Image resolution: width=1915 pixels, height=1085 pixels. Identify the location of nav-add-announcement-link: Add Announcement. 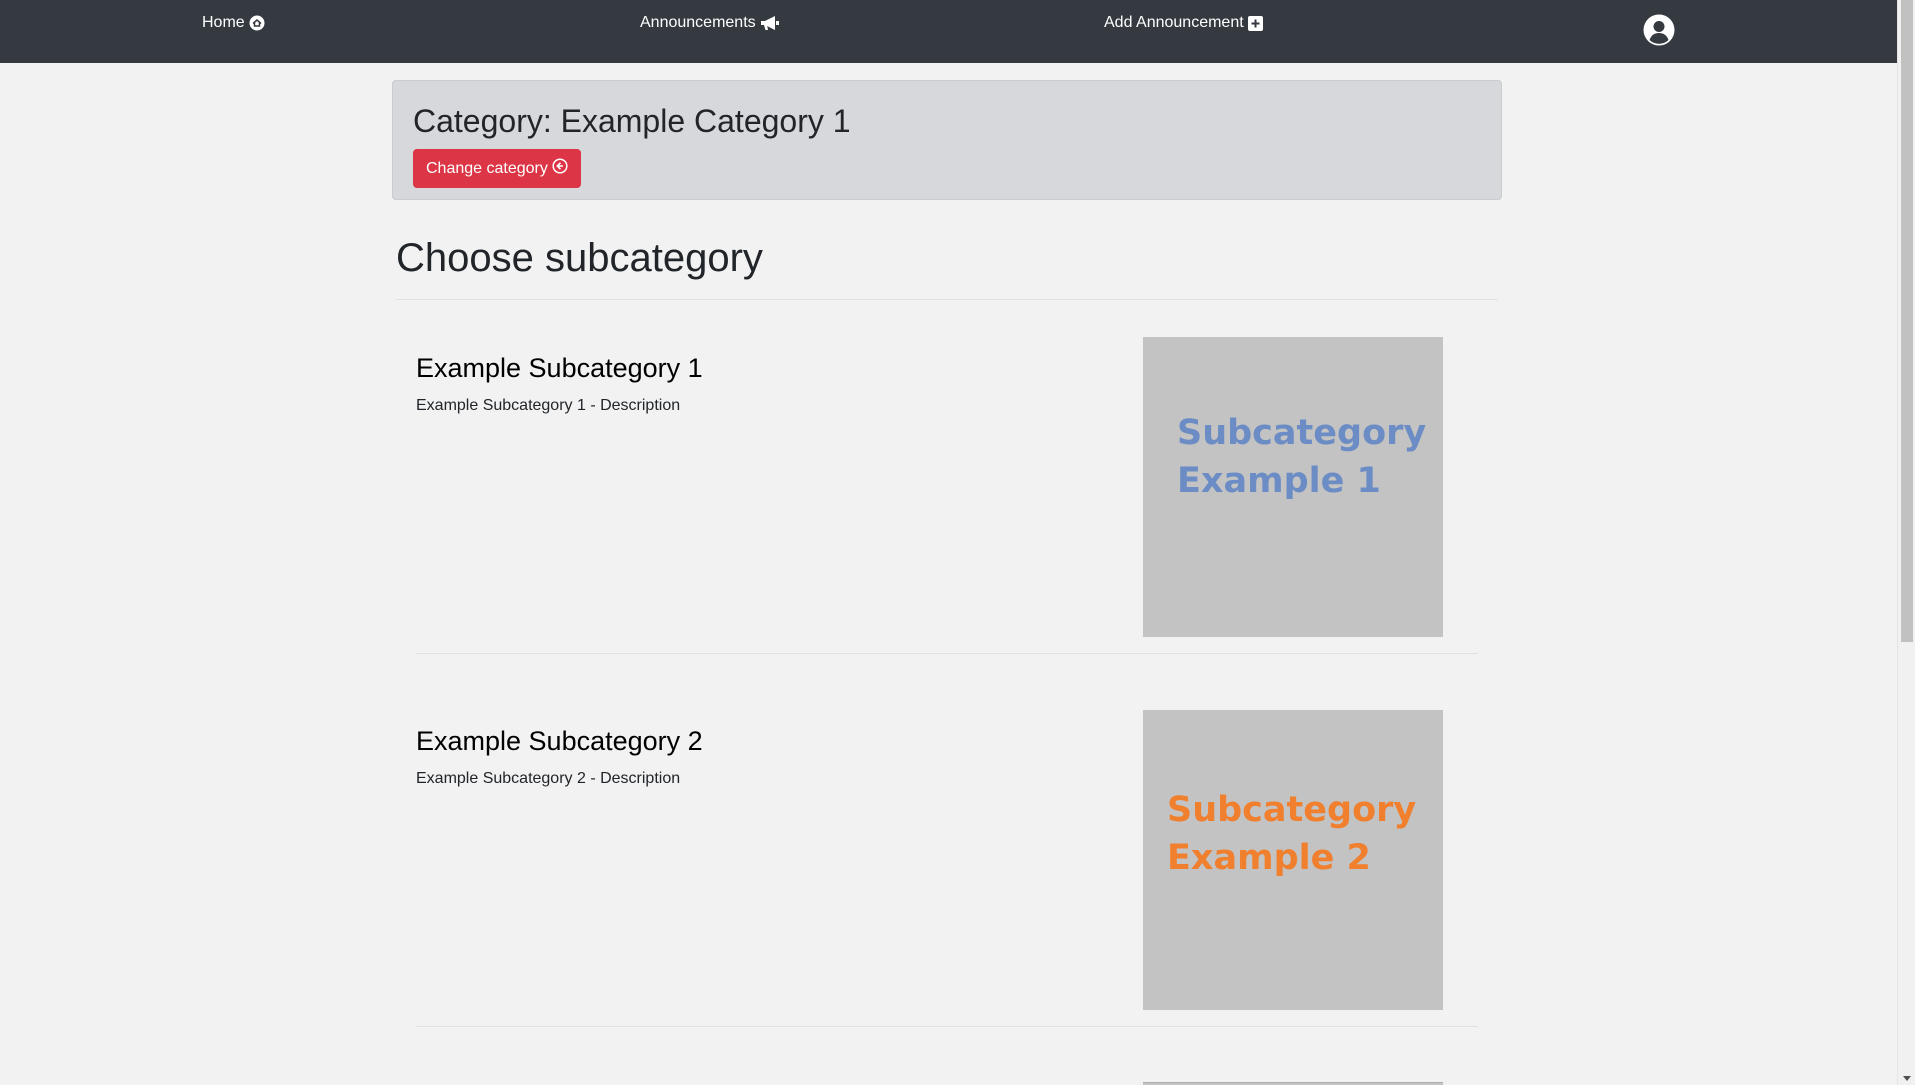
(1183, 23).